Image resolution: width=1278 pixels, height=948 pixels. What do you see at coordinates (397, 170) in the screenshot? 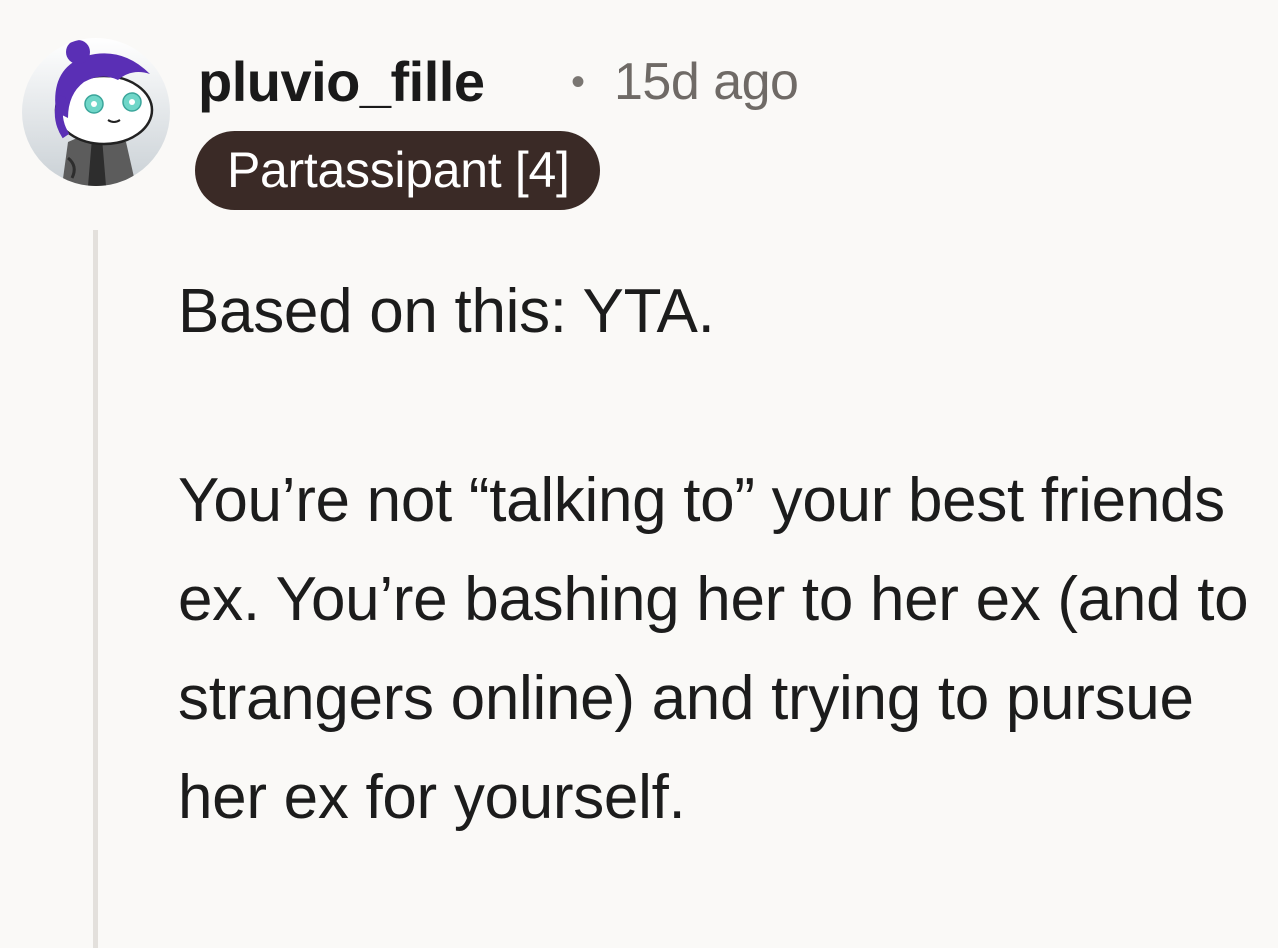
I see `user-flair-badge: Partassipant [4]` at bounding box center [397, 170].